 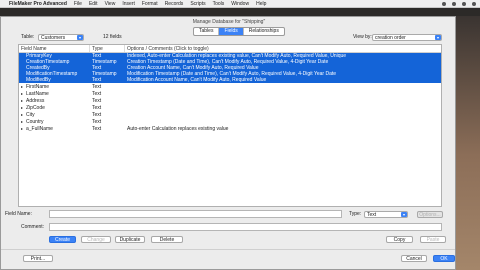 I want to click on comment-input, so click(x=245, y=227).